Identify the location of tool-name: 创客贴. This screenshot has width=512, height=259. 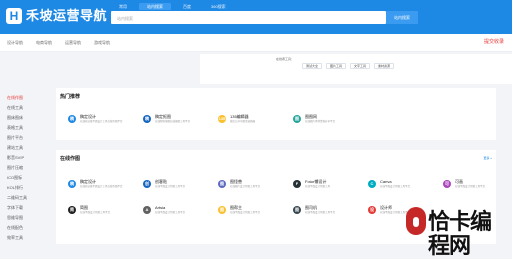
(161, 181).